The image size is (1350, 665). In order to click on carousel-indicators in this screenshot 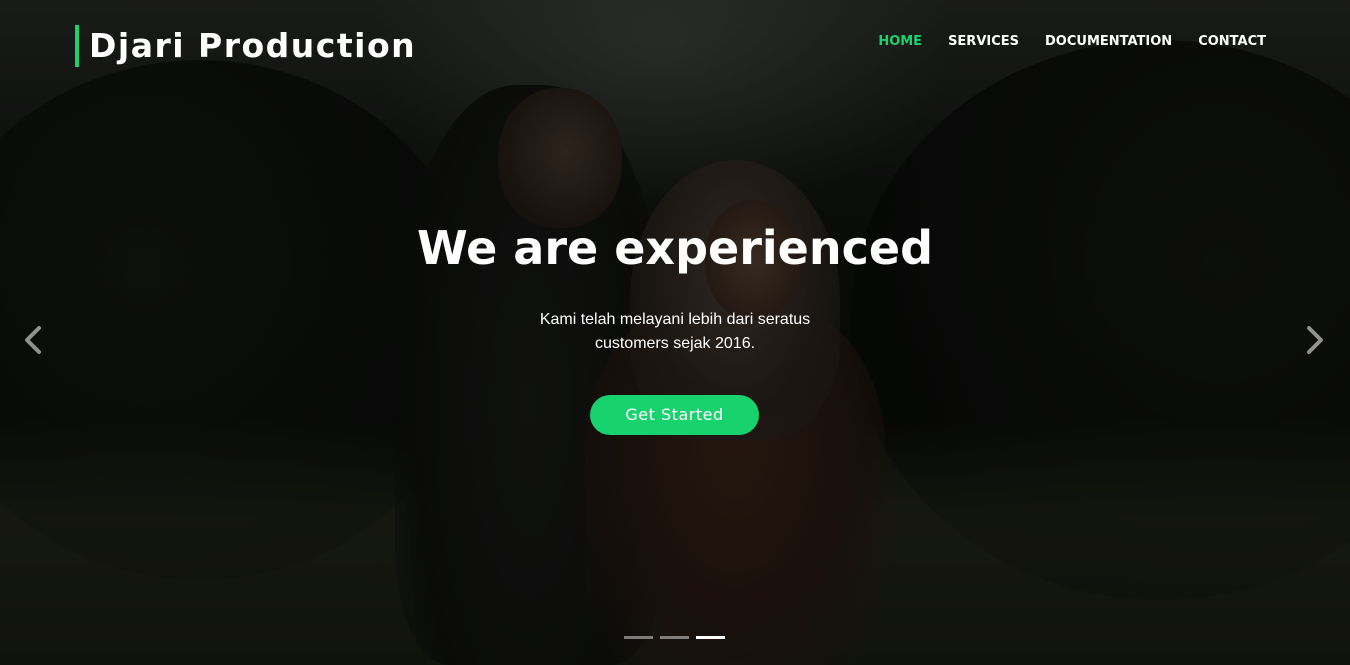, I will do `click(678, 637)`.